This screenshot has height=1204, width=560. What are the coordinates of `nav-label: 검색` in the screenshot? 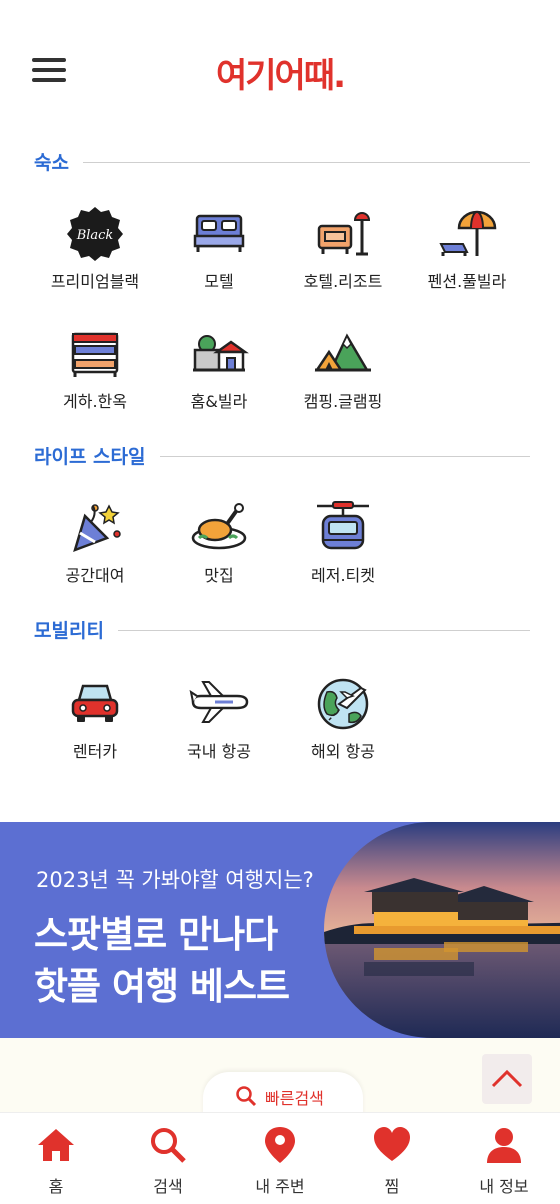 It's located at (168, 1186).